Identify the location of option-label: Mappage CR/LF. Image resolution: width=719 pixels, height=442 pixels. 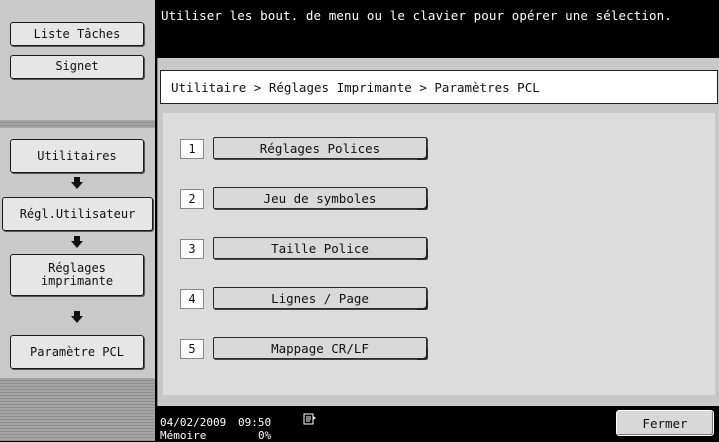
(320, 348).